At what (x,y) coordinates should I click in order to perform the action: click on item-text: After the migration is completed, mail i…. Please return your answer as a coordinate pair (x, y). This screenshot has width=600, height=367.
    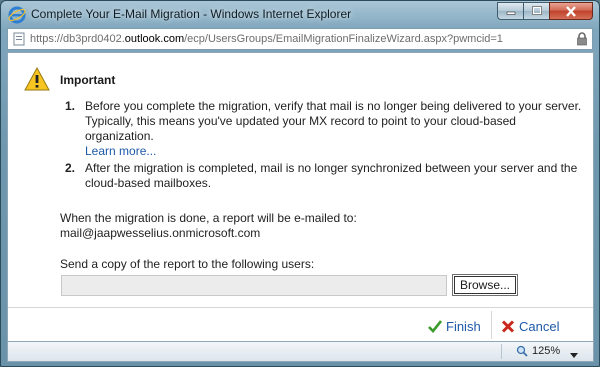
    Looking at the image, I should click on (335, 176).